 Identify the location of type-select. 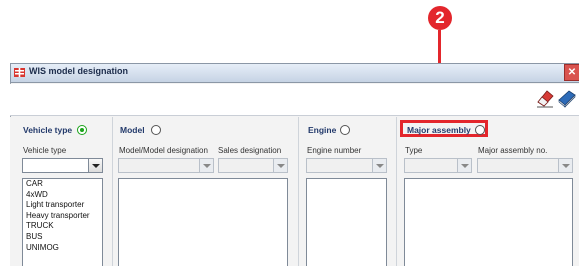
(438, 165).